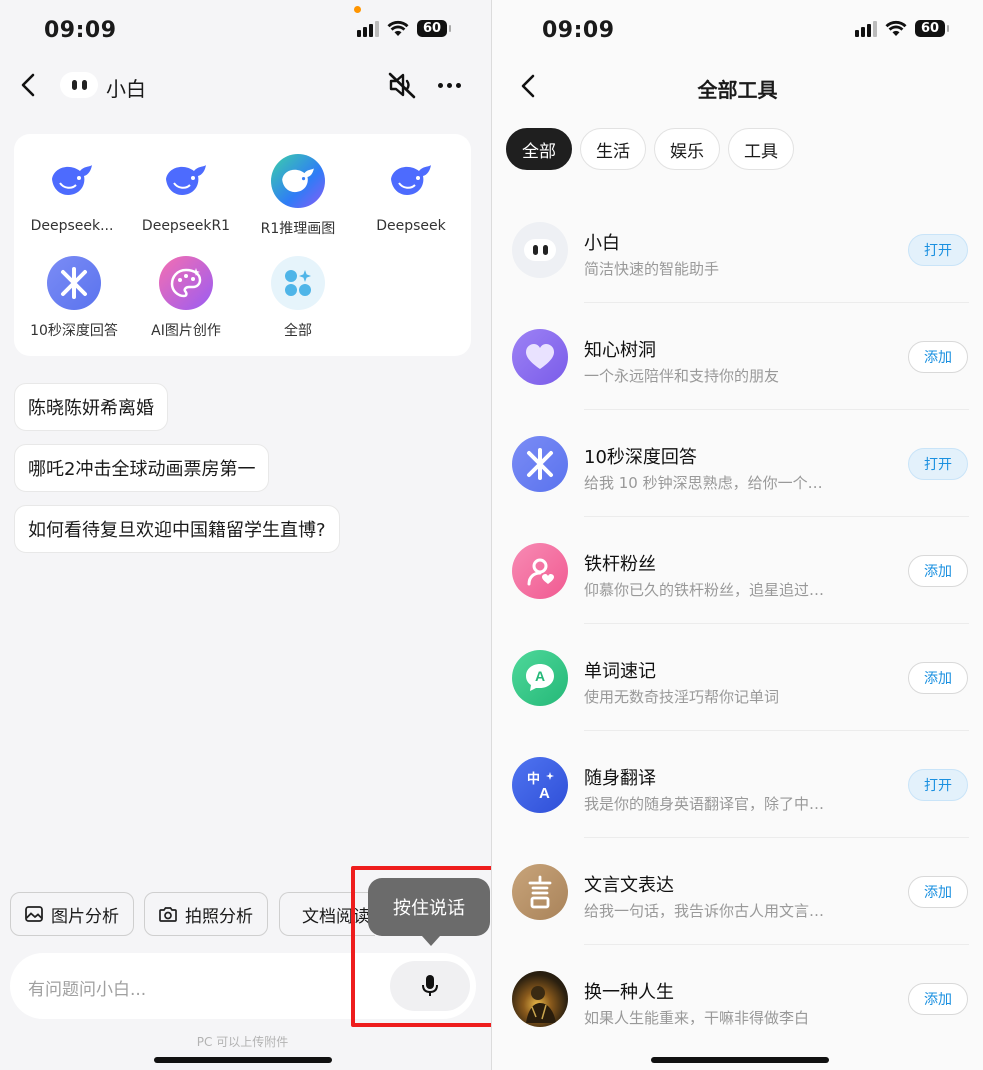 The height and width of the screenshot is (1070, 983). What do you see at coordinates (186, 226) in the screenshot?
I see `tool-label: DeepseekR1` at bounding box center [186, 226].